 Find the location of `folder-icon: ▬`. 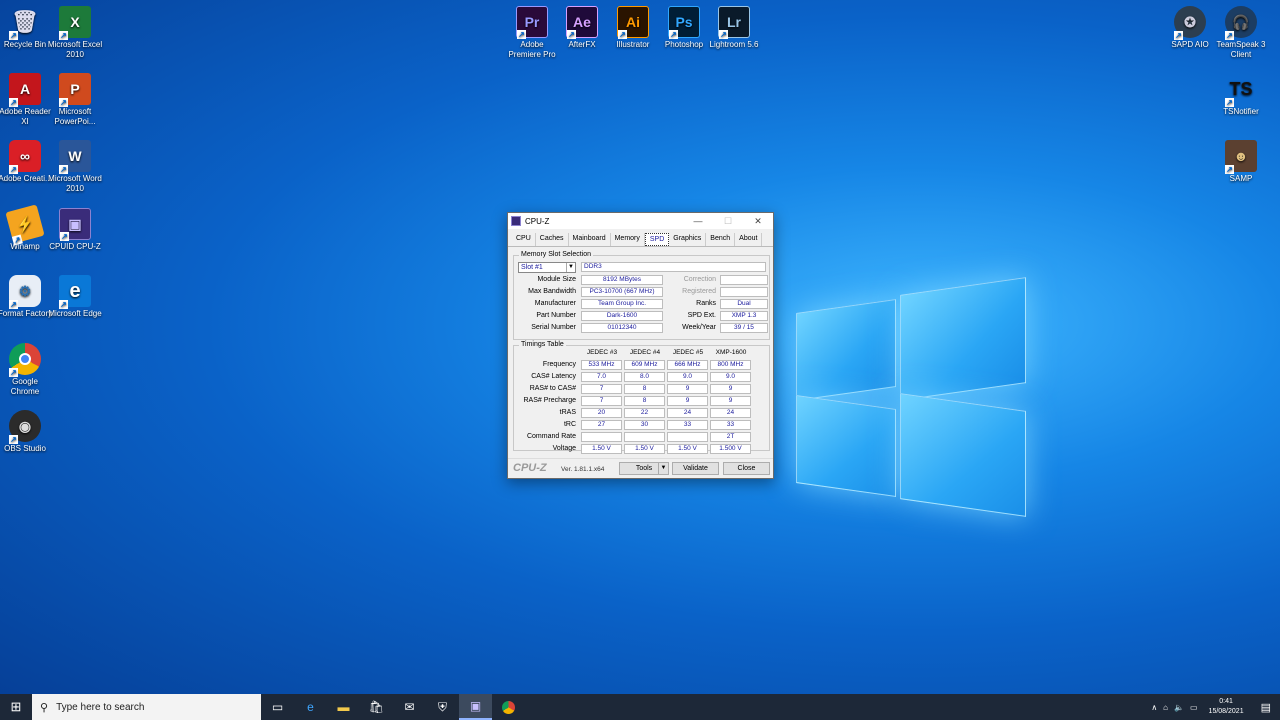

folder-icon: ▬ is located at coordinates (343, 707).